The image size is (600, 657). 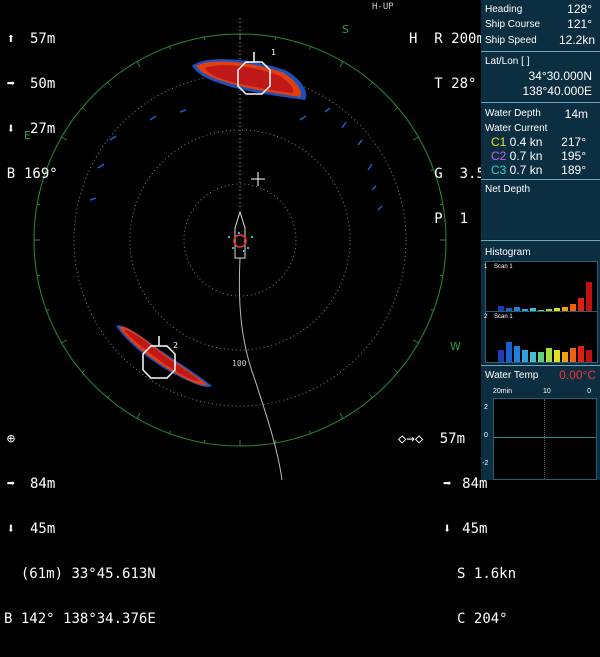 What do you see at coordinates (438, 84) in the screenshot?
I see `tilt-label: T` at bounding box center [438, 84].